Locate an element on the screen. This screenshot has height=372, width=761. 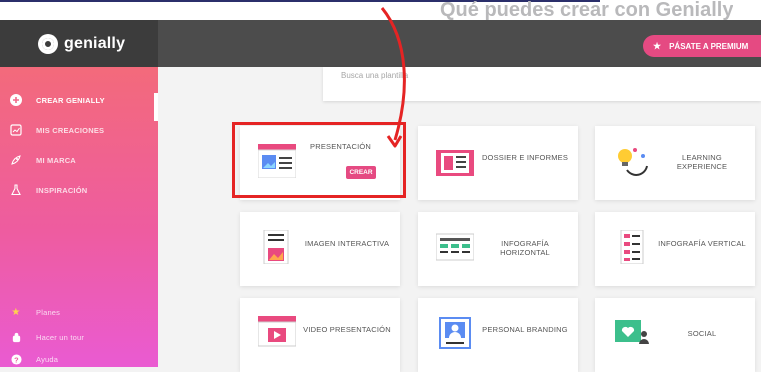
sidebar-item-label: MI MARCA is located at coordinates (56, 160).